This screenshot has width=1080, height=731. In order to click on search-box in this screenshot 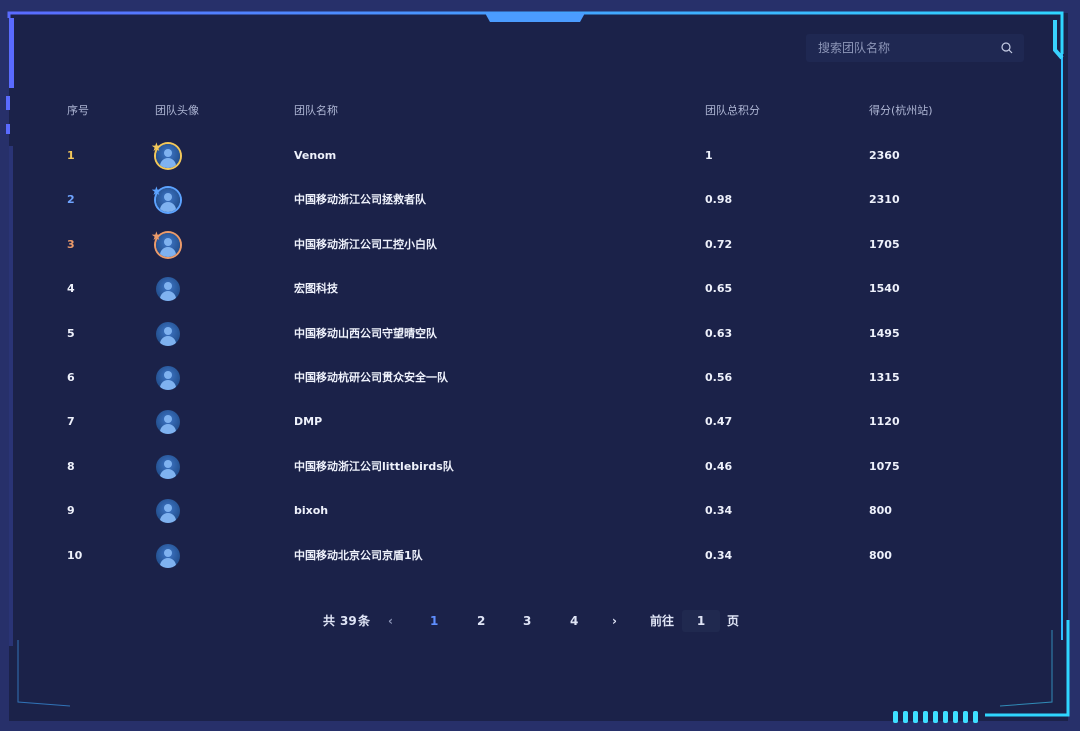, I will do `click(915, 48)`.